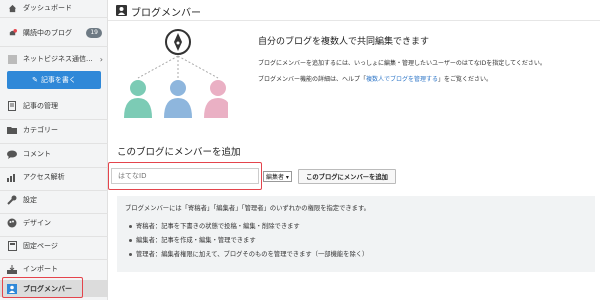 The width and height of the screenshot is (600, 300). Describe the element at coordinates (12, 177) in the screenshot. I see `chart-icon` at that location.